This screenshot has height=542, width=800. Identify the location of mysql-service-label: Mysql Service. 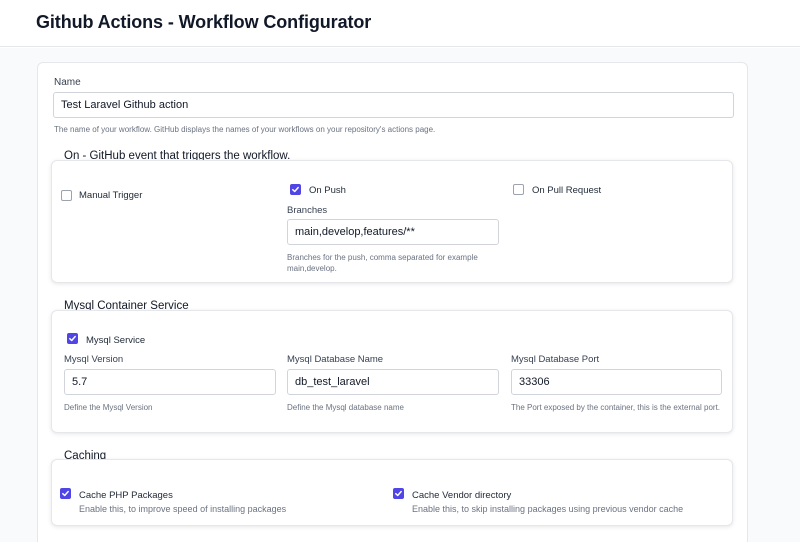
(116, 340).